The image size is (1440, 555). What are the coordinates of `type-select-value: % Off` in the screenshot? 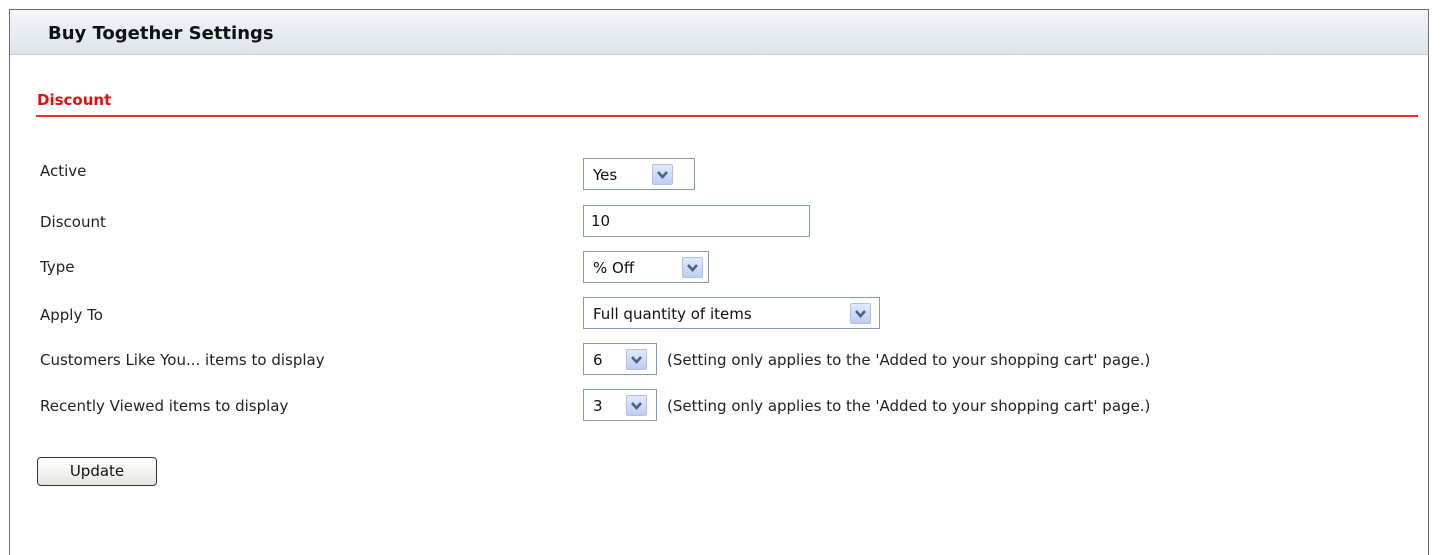 It's located at (614, 268).